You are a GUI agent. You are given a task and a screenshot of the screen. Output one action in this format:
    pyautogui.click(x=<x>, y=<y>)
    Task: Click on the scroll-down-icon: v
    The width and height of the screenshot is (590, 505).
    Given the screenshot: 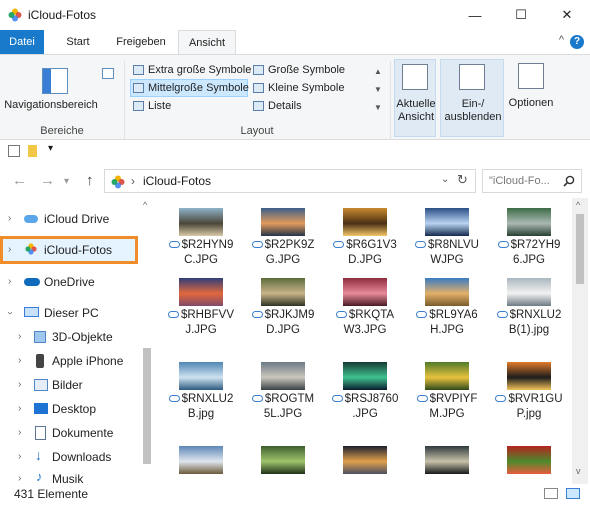 What is the action you would take?
    pyautogui.click(x=578, y=471)
    